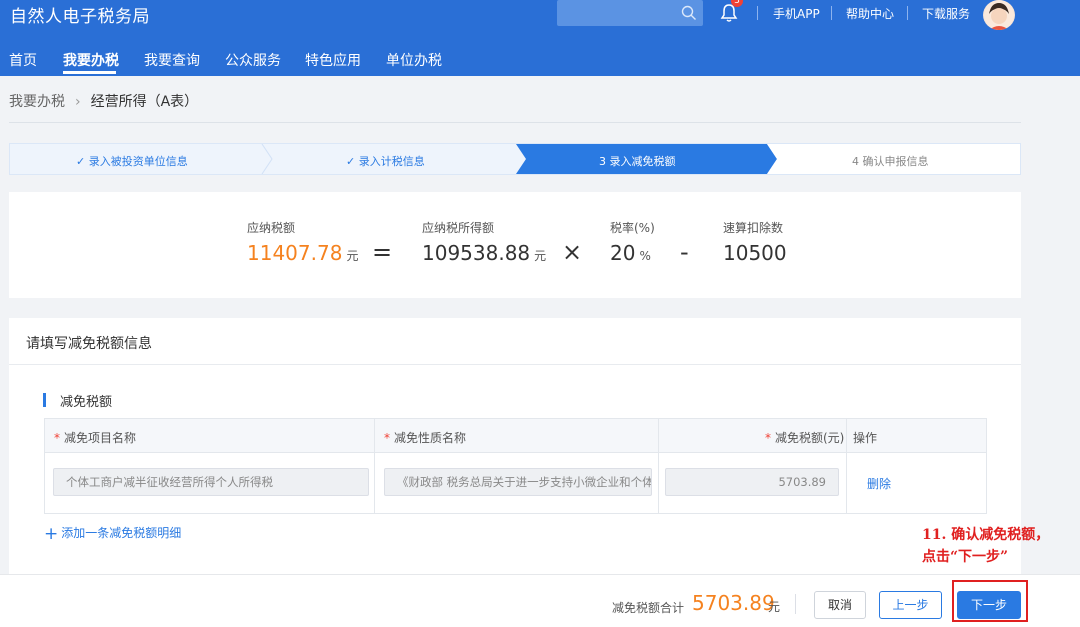 The image size is (1080, 627). Describe the element at coordinates (382, 252) in the screenshot. I see `equals-sign: =` at that location.